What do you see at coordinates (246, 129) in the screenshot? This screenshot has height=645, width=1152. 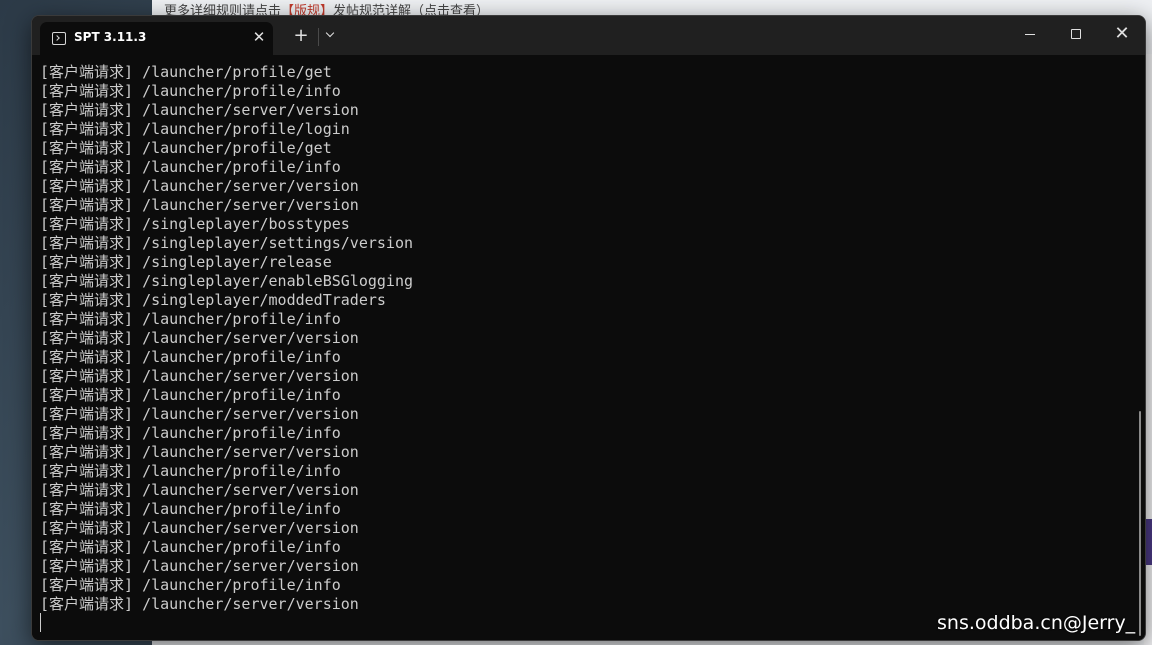 I see `request-path: /launcher/profile/login` at bounding box center [246, 129].